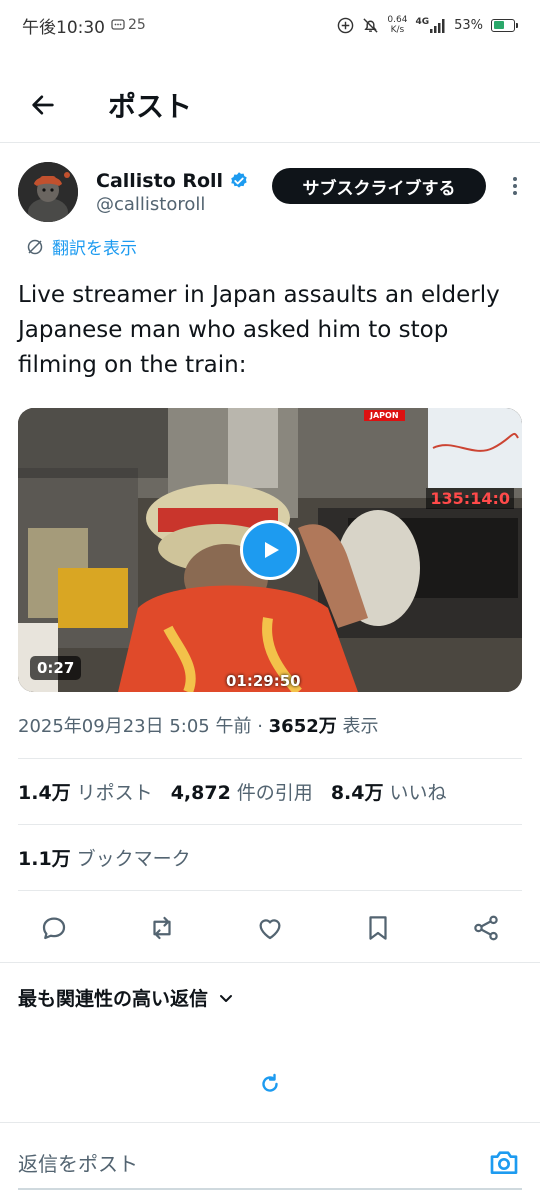  Describe the element at coordinates (150, 106) in the screenshot. I see `page-title: ポスト` at that location.